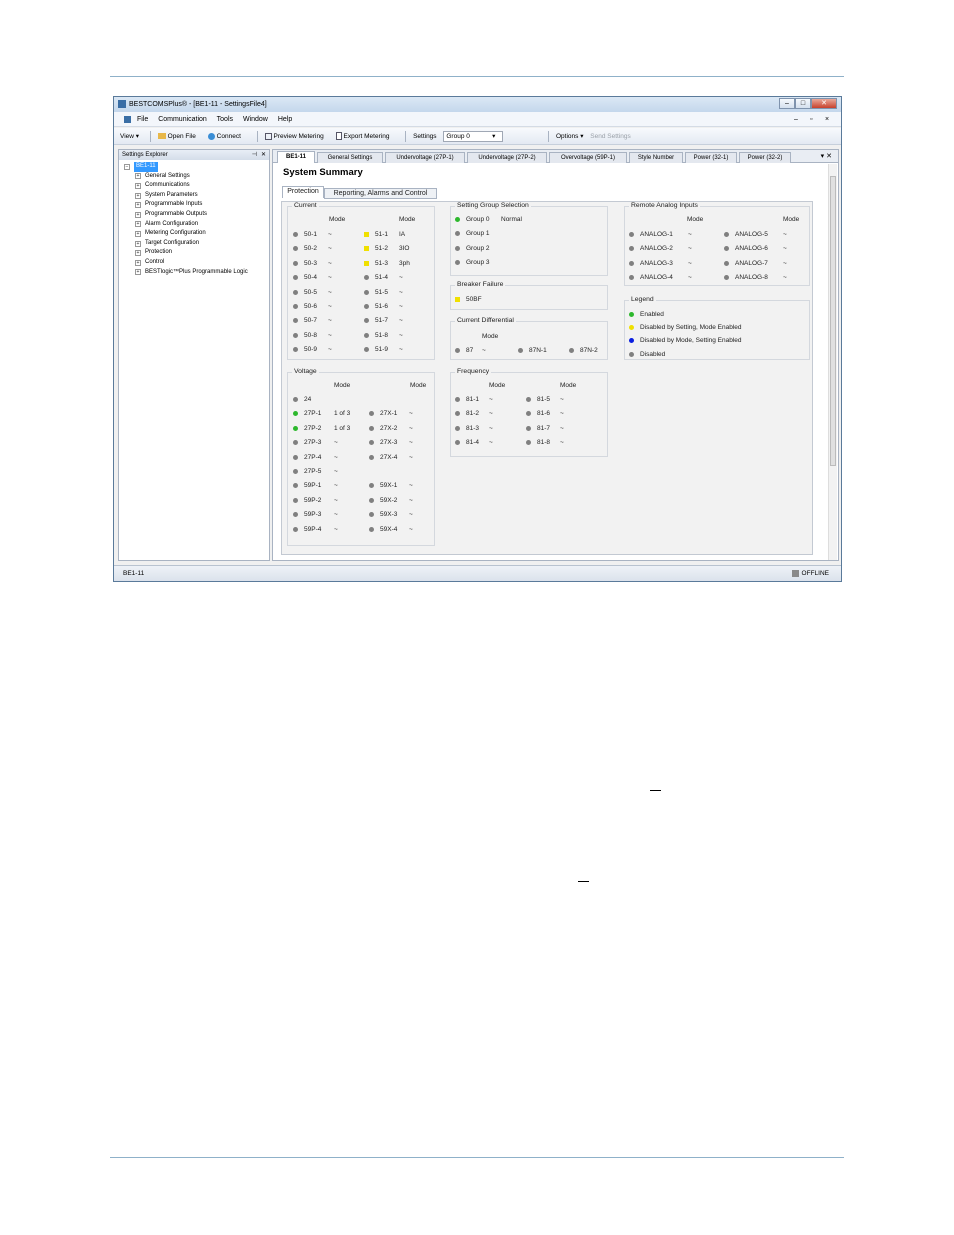 This screenshot has height=1235, width=954. What do you see at coordinates (142, 119) in the screenshot?
I see `menu-file: File` at bounding box center [142, 119].